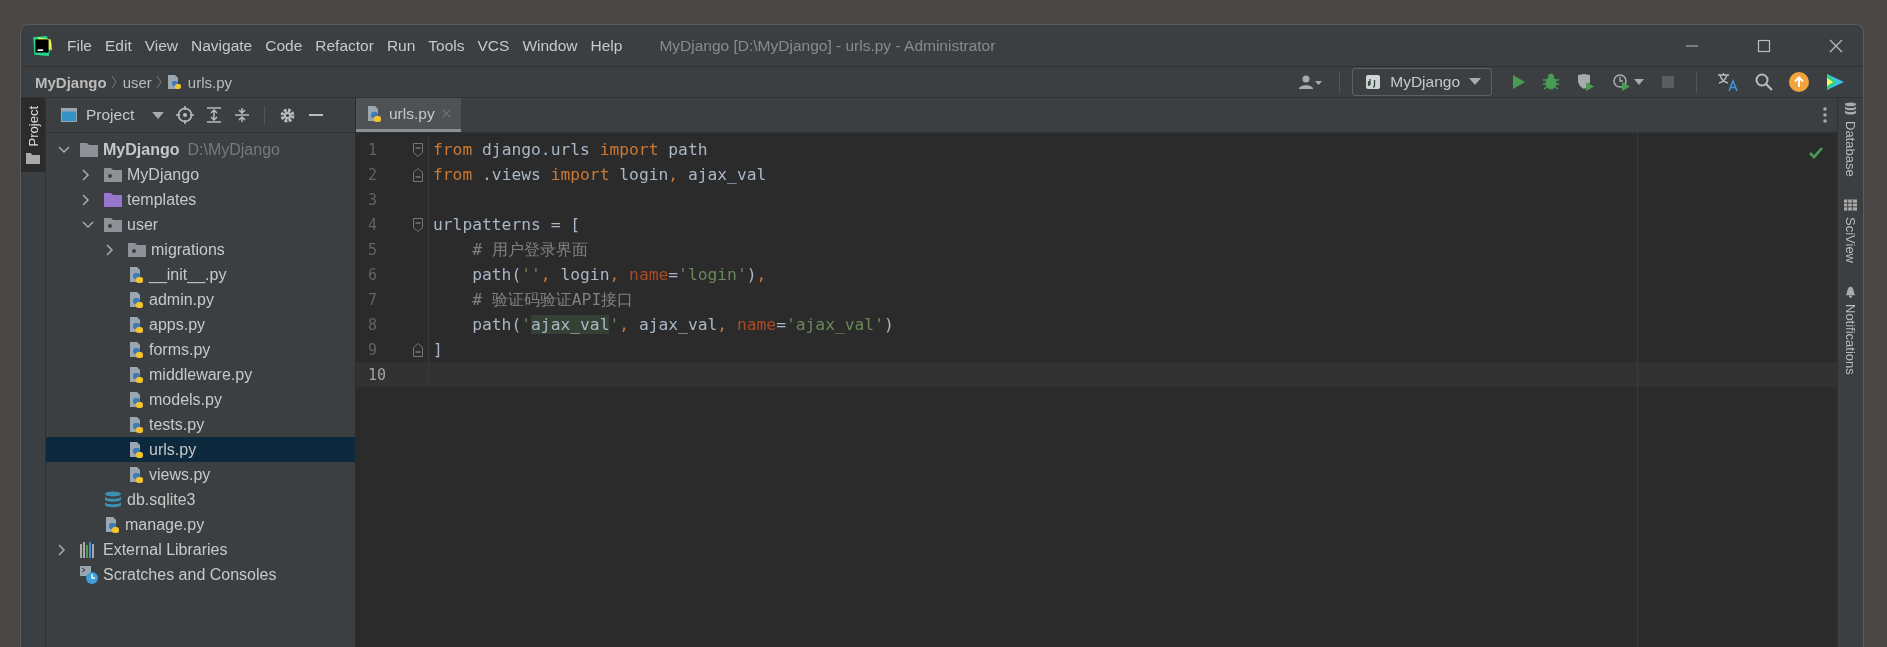 This screenshot has width=1887, height=647. What do you see at coordinates (377, 374) in the screenshot?
I see `line-number: 10` at bounding box center [377, 374].